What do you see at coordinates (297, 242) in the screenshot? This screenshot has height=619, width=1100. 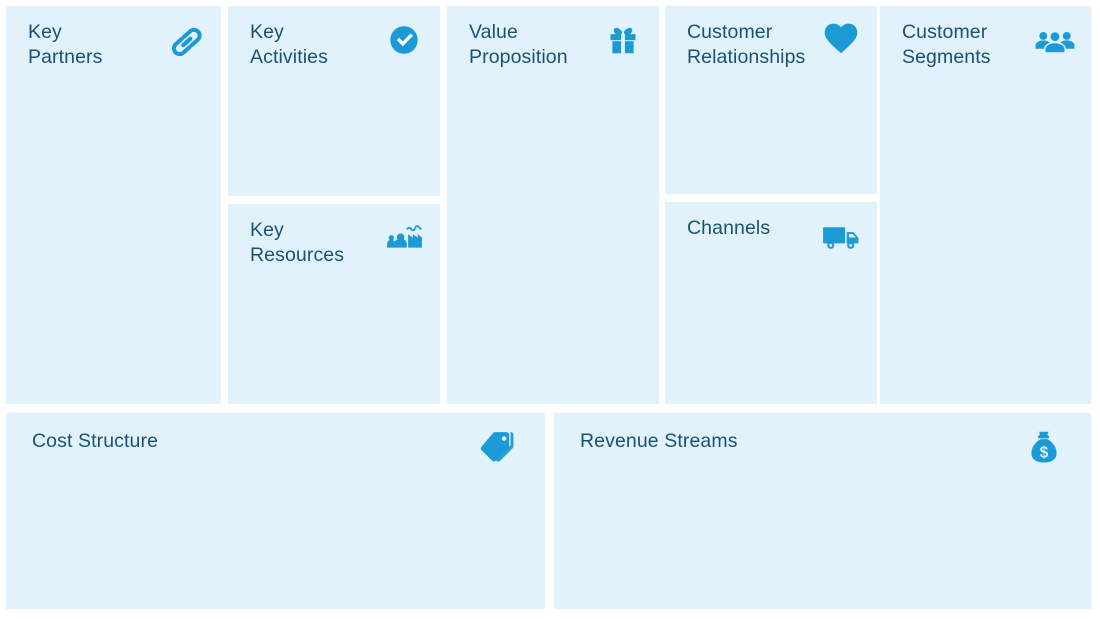 I see `block-title-key-resources: Key Resources` at bounding box center [297, 242].